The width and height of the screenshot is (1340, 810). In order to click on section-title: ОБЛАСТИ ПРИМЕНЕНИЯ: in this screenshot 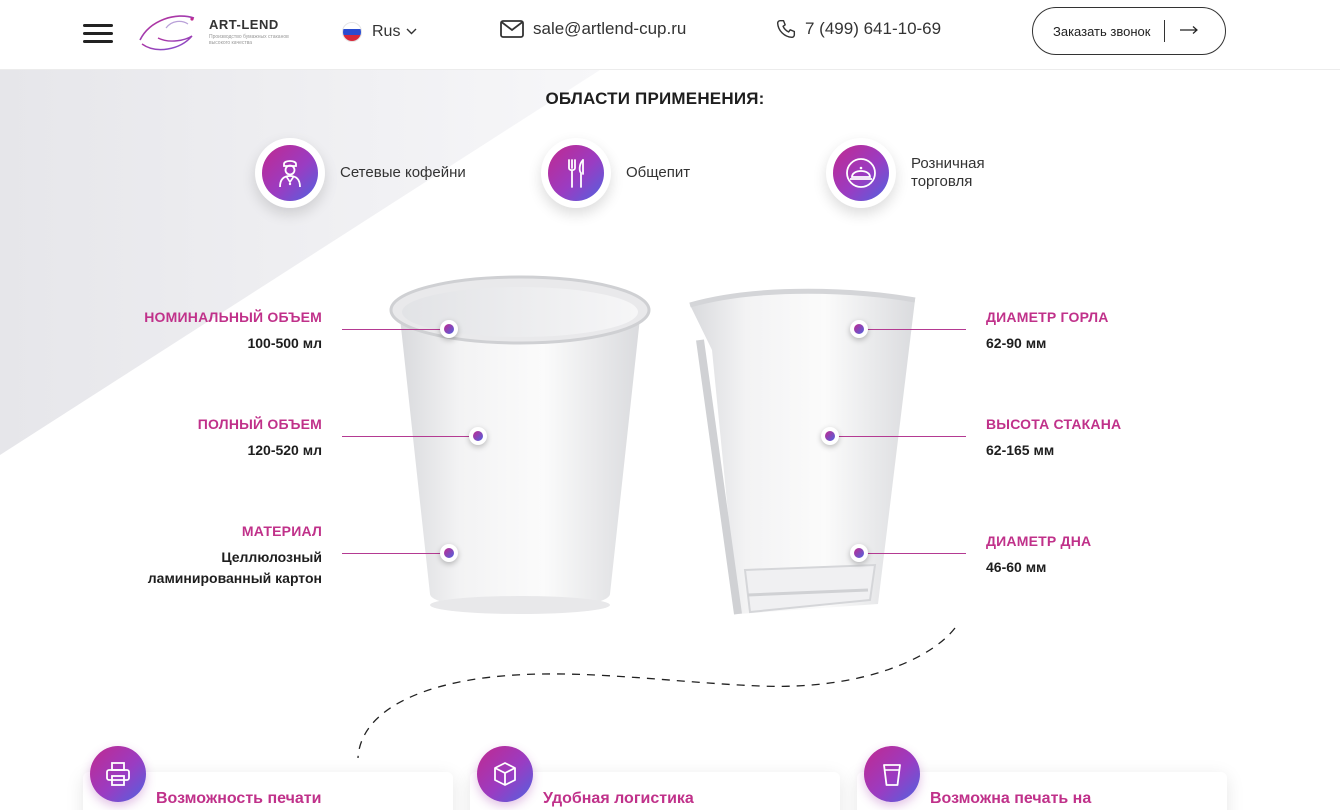, I will do `click(655, 98)`.